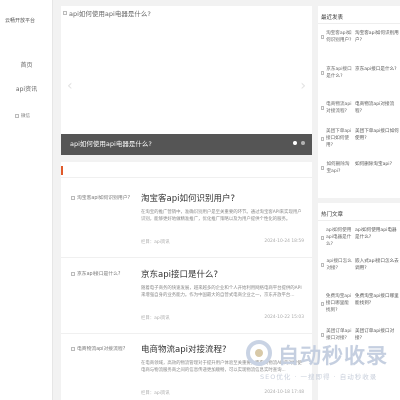 The width and height of the screenshot is (400, 400). I want to click on left-sidebar: 云畅开放平台 首页 api资讯 微信, so click(26, 200).